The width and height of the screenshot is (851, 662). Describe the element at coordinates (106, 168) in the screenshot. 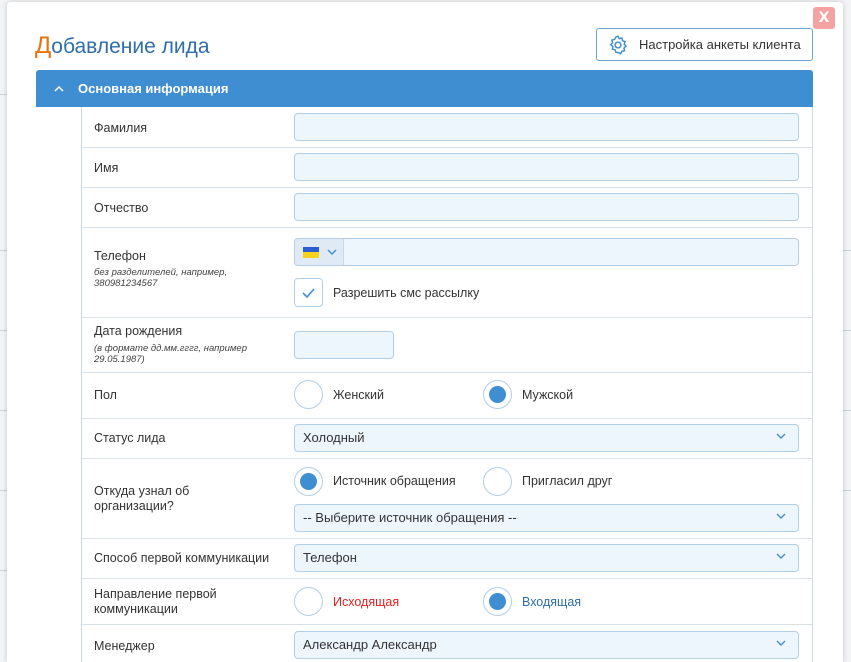

I see `first-name-label: Имя` at that location.